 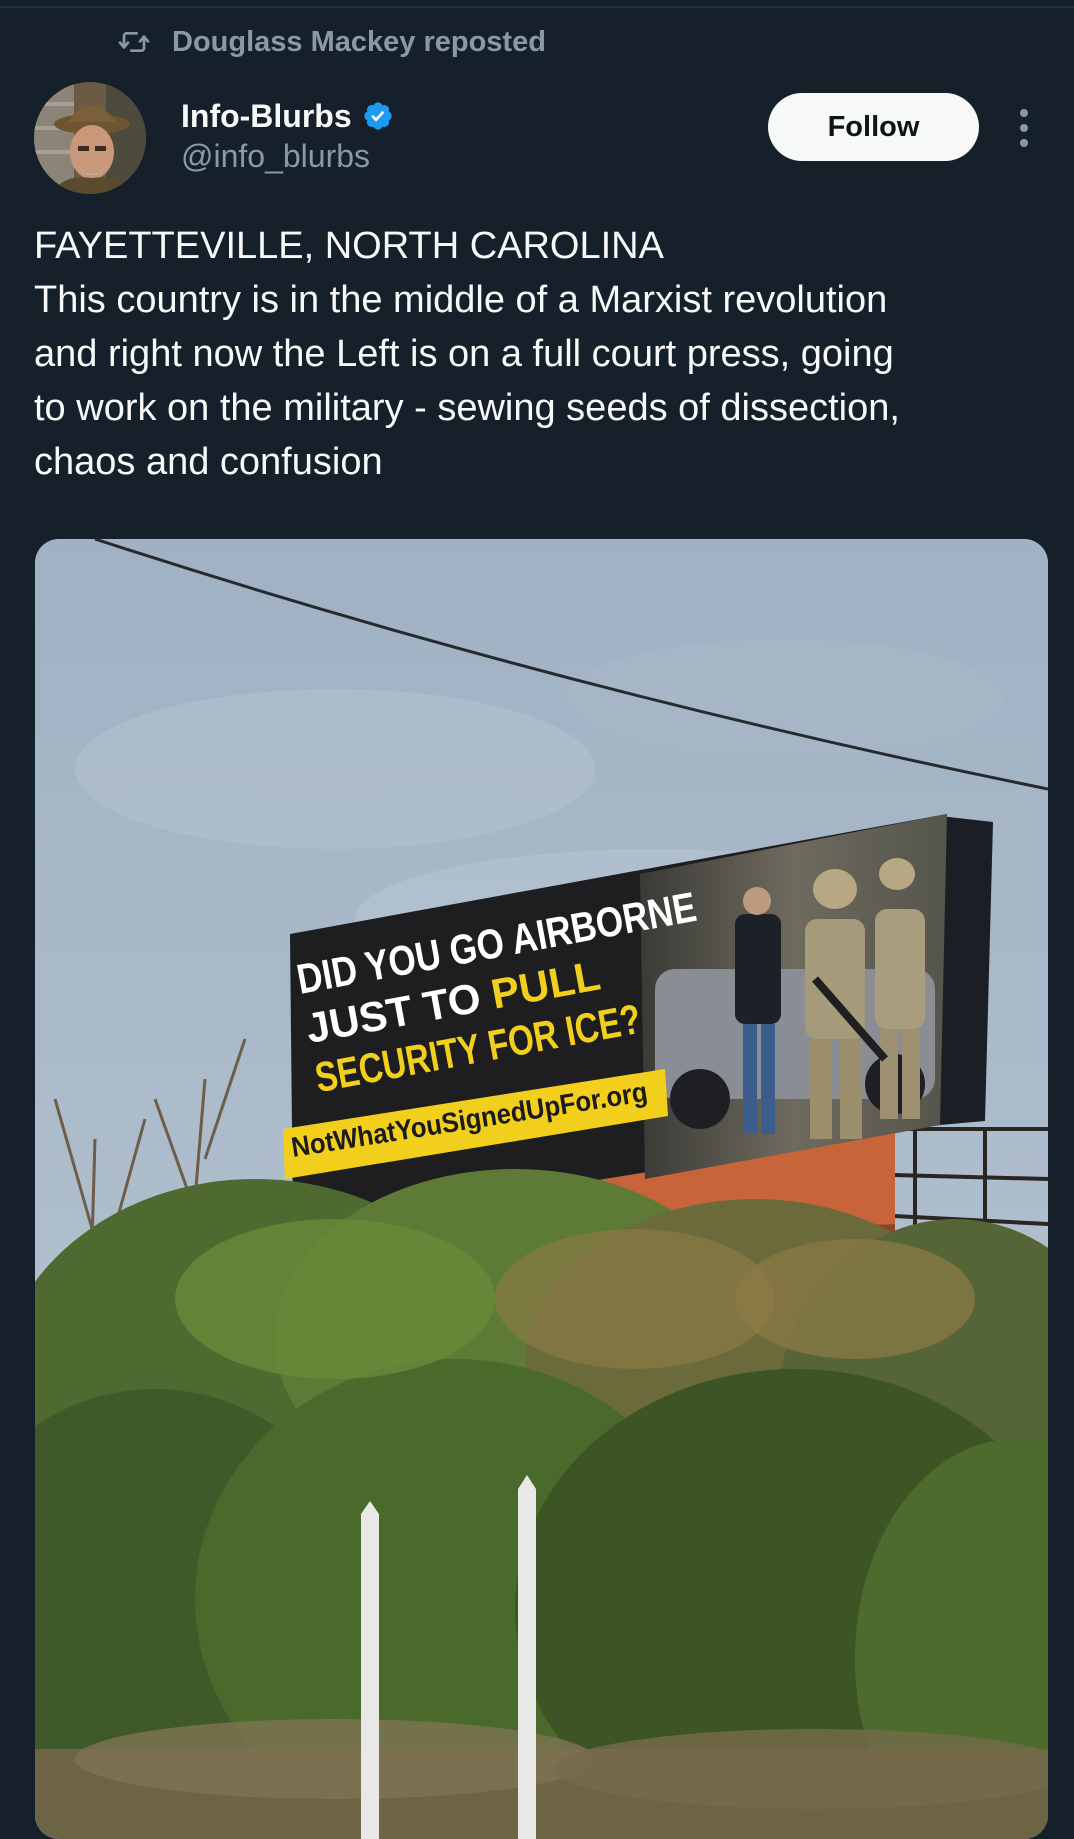 I want to click on repost-indicator: Douglass Mackey reposted, so click(x=332, y=42).